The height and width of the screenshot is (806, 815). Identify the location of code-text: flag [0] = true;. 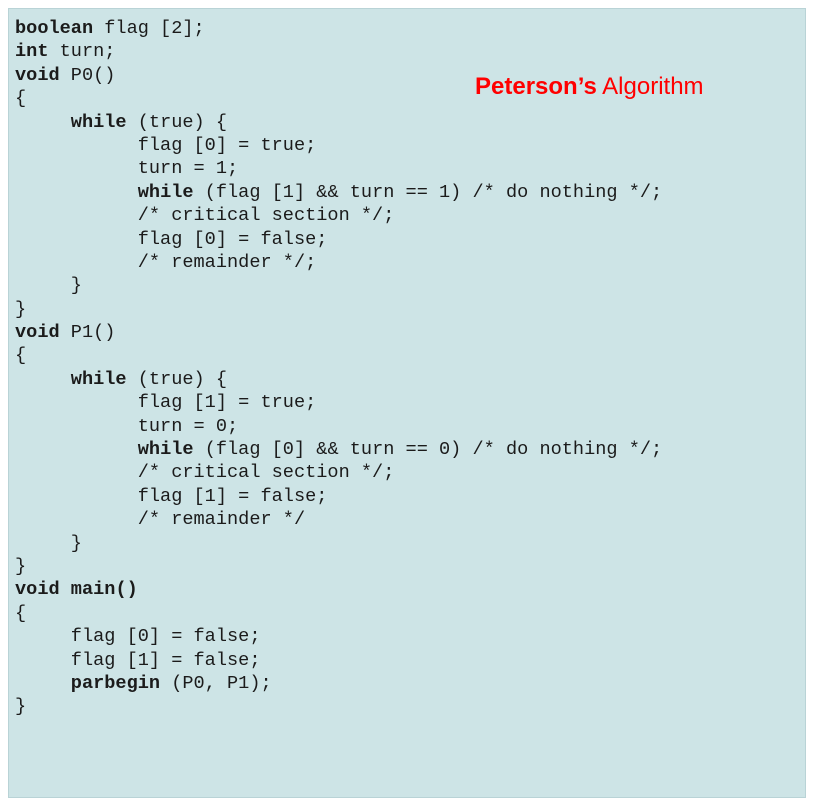
(166, 145).